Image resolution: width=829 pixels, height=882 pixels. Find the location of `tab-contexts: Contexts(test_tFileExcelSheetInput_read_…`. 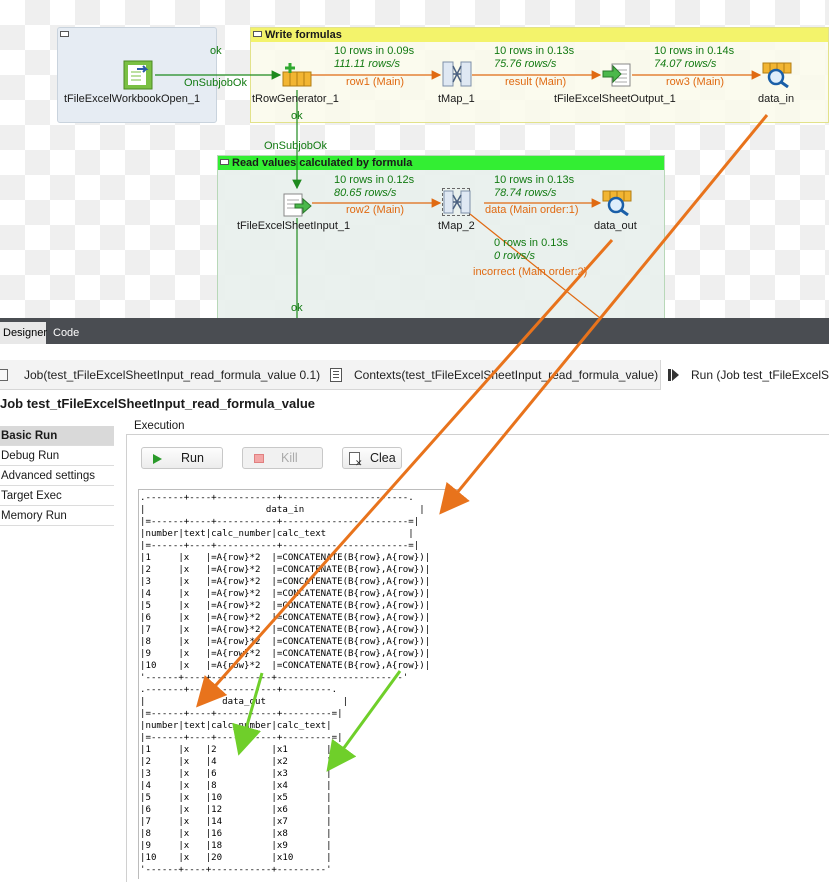

tab-contexts: Contexts(test_tFileExcelSheetInput_read_… is located at coordinates (490, 375).